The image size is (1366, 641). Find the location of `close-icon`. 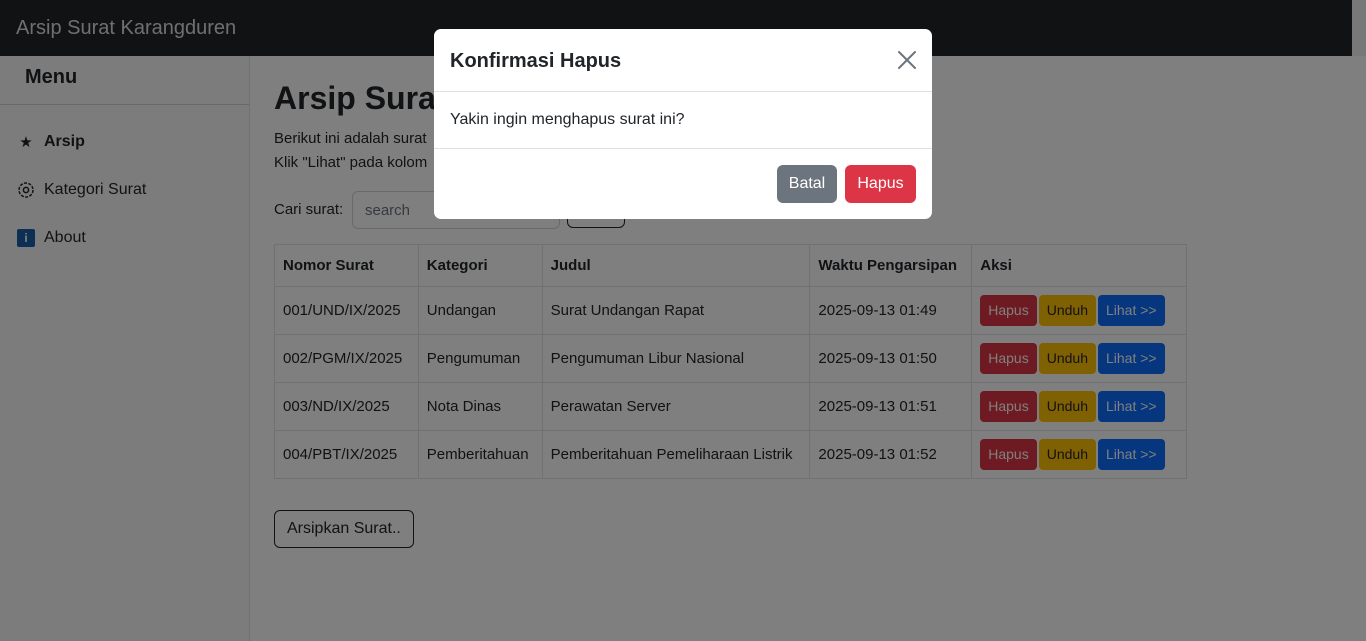

close-icon is located at coordinates (907, 60).